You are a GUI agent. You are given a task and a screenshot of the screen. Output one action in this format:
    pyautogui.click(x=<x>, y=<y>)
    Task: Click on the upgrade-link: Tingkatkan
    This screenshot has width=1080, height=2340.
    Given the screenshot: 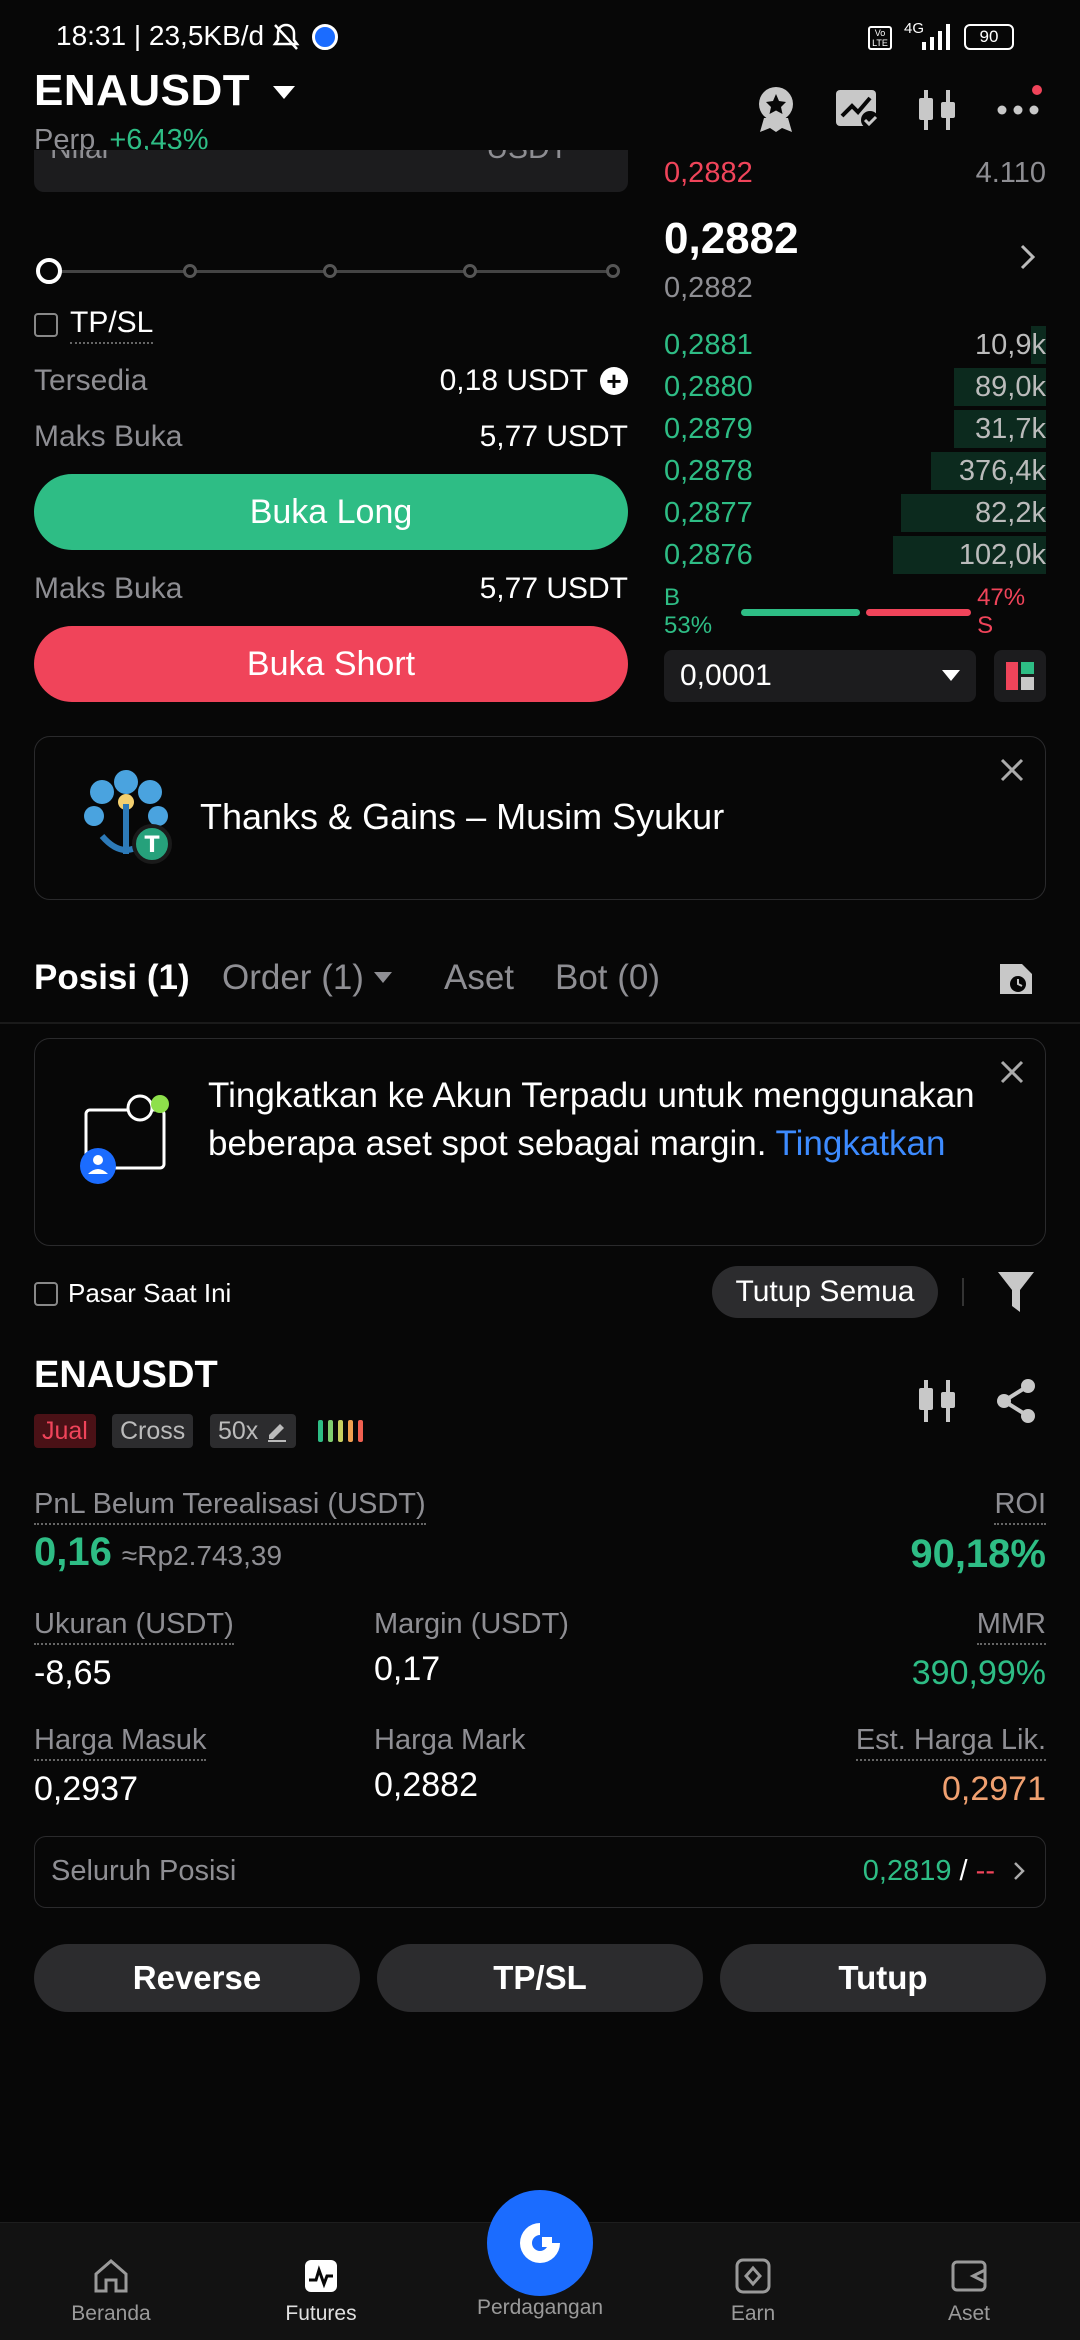 What is the action you would take?
    pyautogui.click(x=861, y=1143)
    